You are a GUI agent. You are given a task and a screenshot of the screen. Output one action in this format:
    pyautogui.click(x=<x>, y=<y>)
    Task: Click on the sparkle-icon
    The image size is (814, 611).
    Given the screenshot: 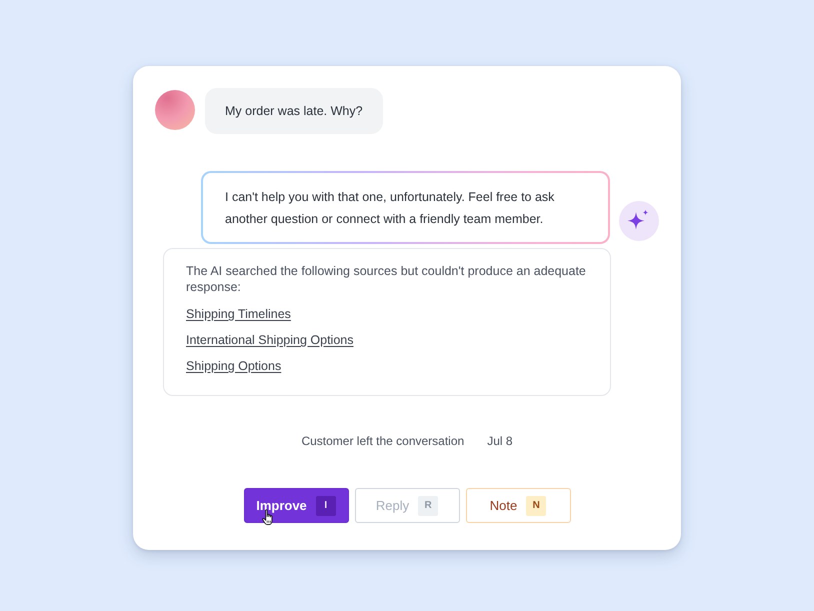 What is the action you would take?
    pyautogui.click(x=639, y=221)
    